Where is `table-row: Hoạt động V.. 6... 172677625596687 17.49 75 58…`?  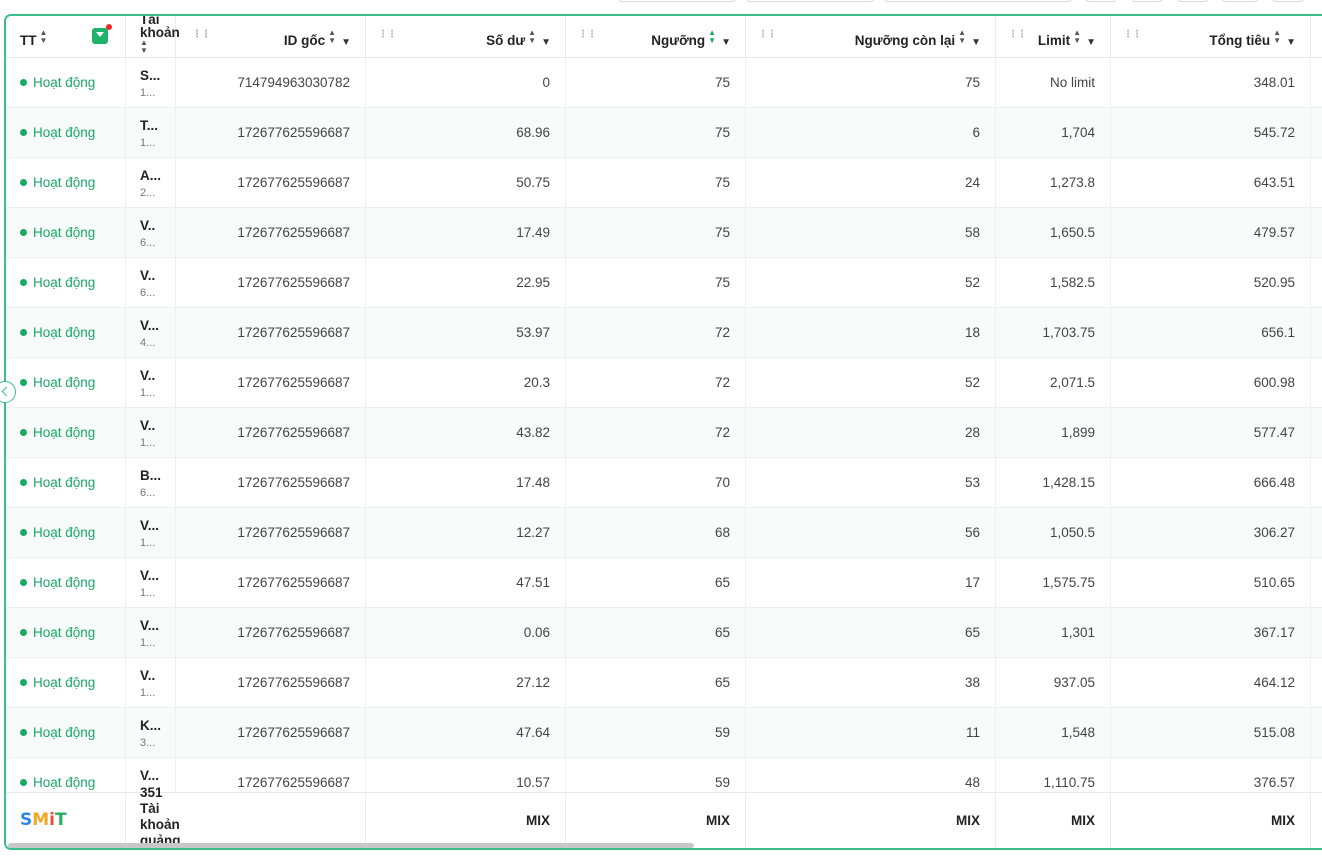
table-row: Hoạt động V.. 6... 172677625596687 17.49 75 58… is located at coordinates (664, 233).